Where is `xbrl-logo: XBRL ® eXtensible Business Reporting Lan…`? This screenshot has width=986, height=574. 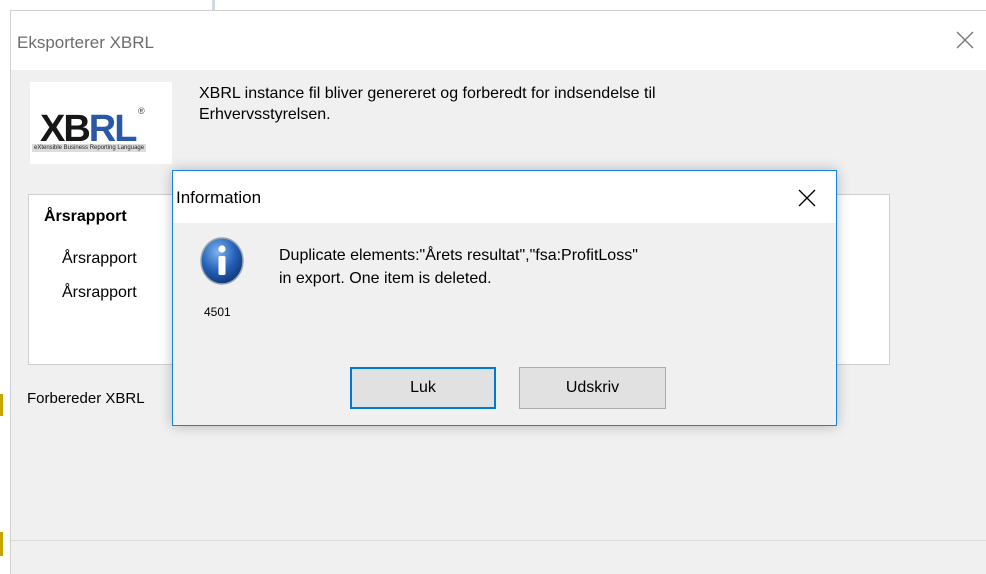
xbrl-logo: XBRL ® eXtensible Business Reporting Lan… is located at coordinates (101, 123).